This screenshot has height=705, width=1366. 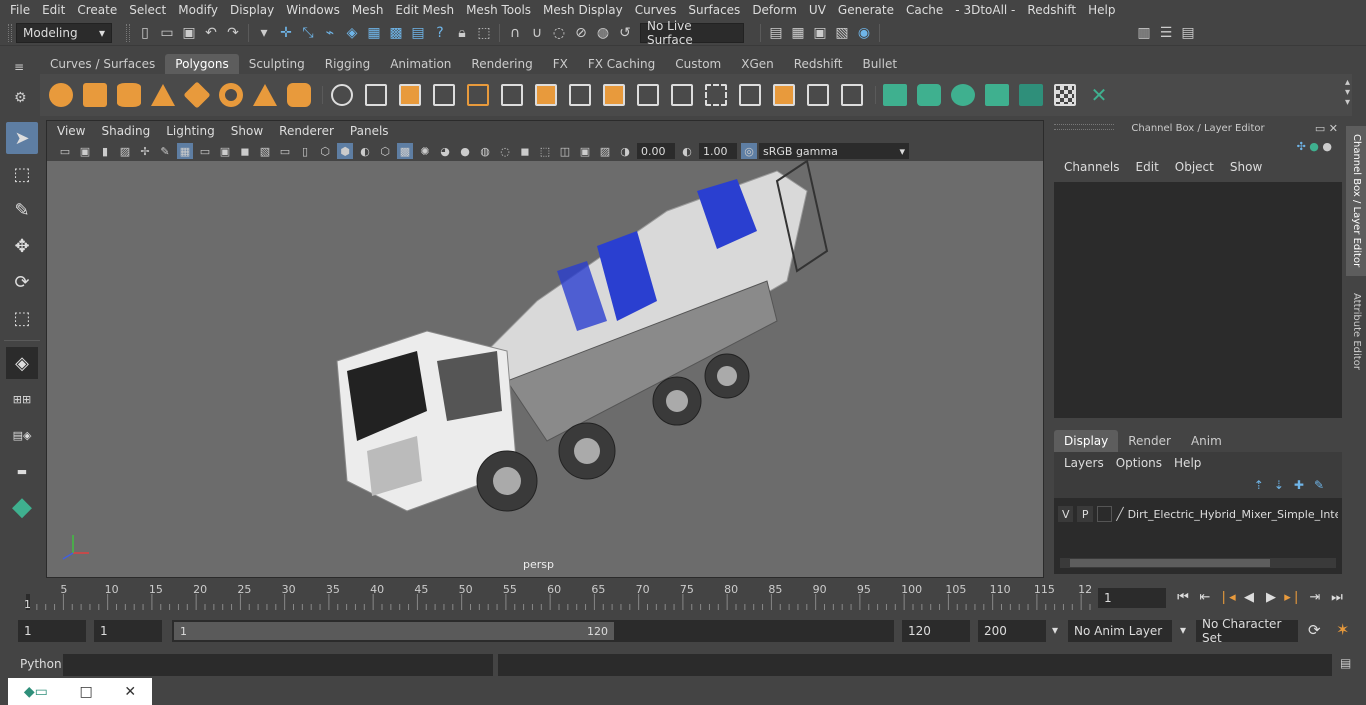 I want to click on menu-deform: Deform, so click(x=774, y=10).